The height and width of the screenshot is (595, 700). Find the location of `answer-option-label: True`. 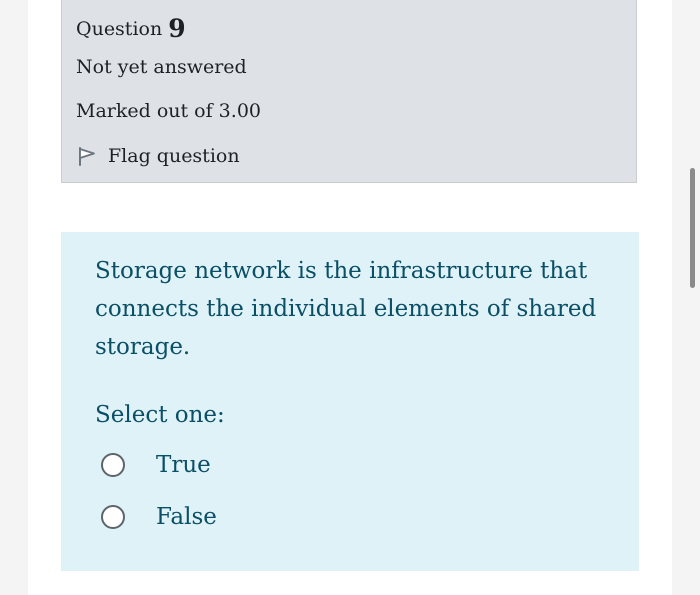

answer-option-label: True is located at coordinates (183, 465).